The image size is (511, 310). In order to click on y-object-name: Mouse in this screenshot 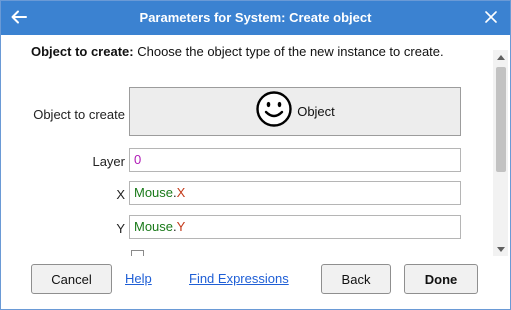, I will do `click(154, 226)`.